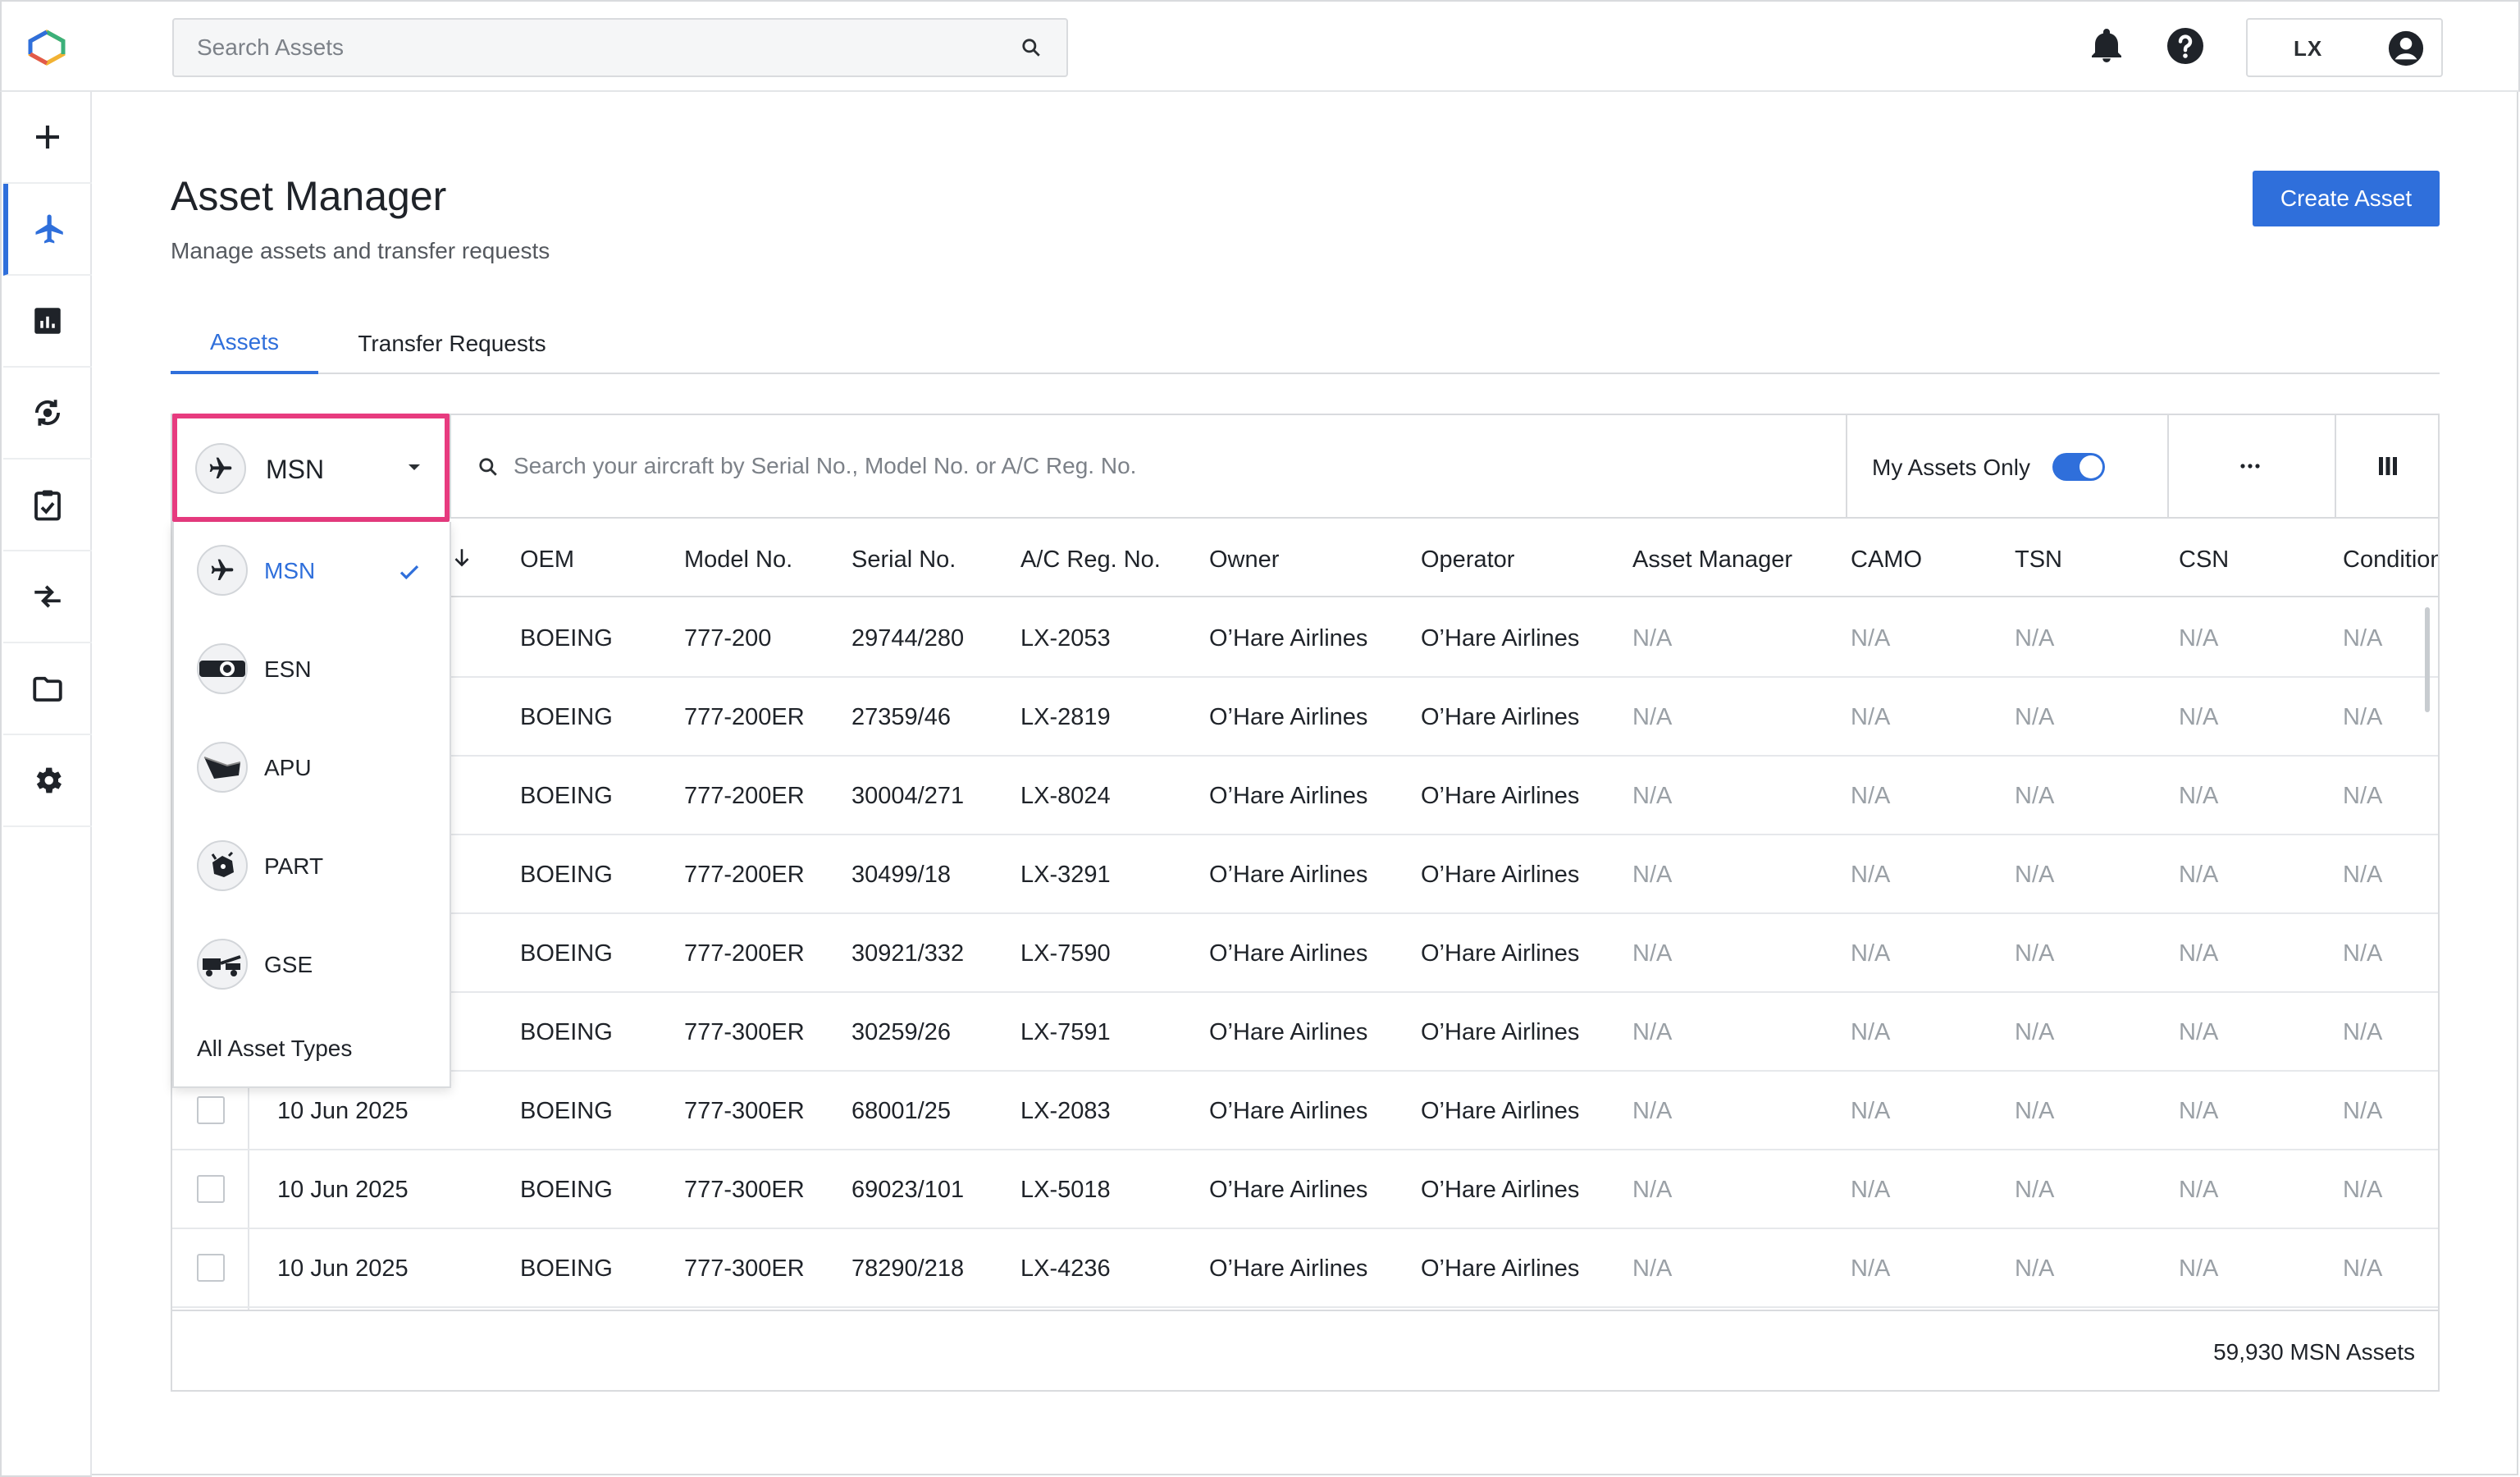  I want to click on cell-ac-reg-no: LX-5018, so click(1066, 1190).